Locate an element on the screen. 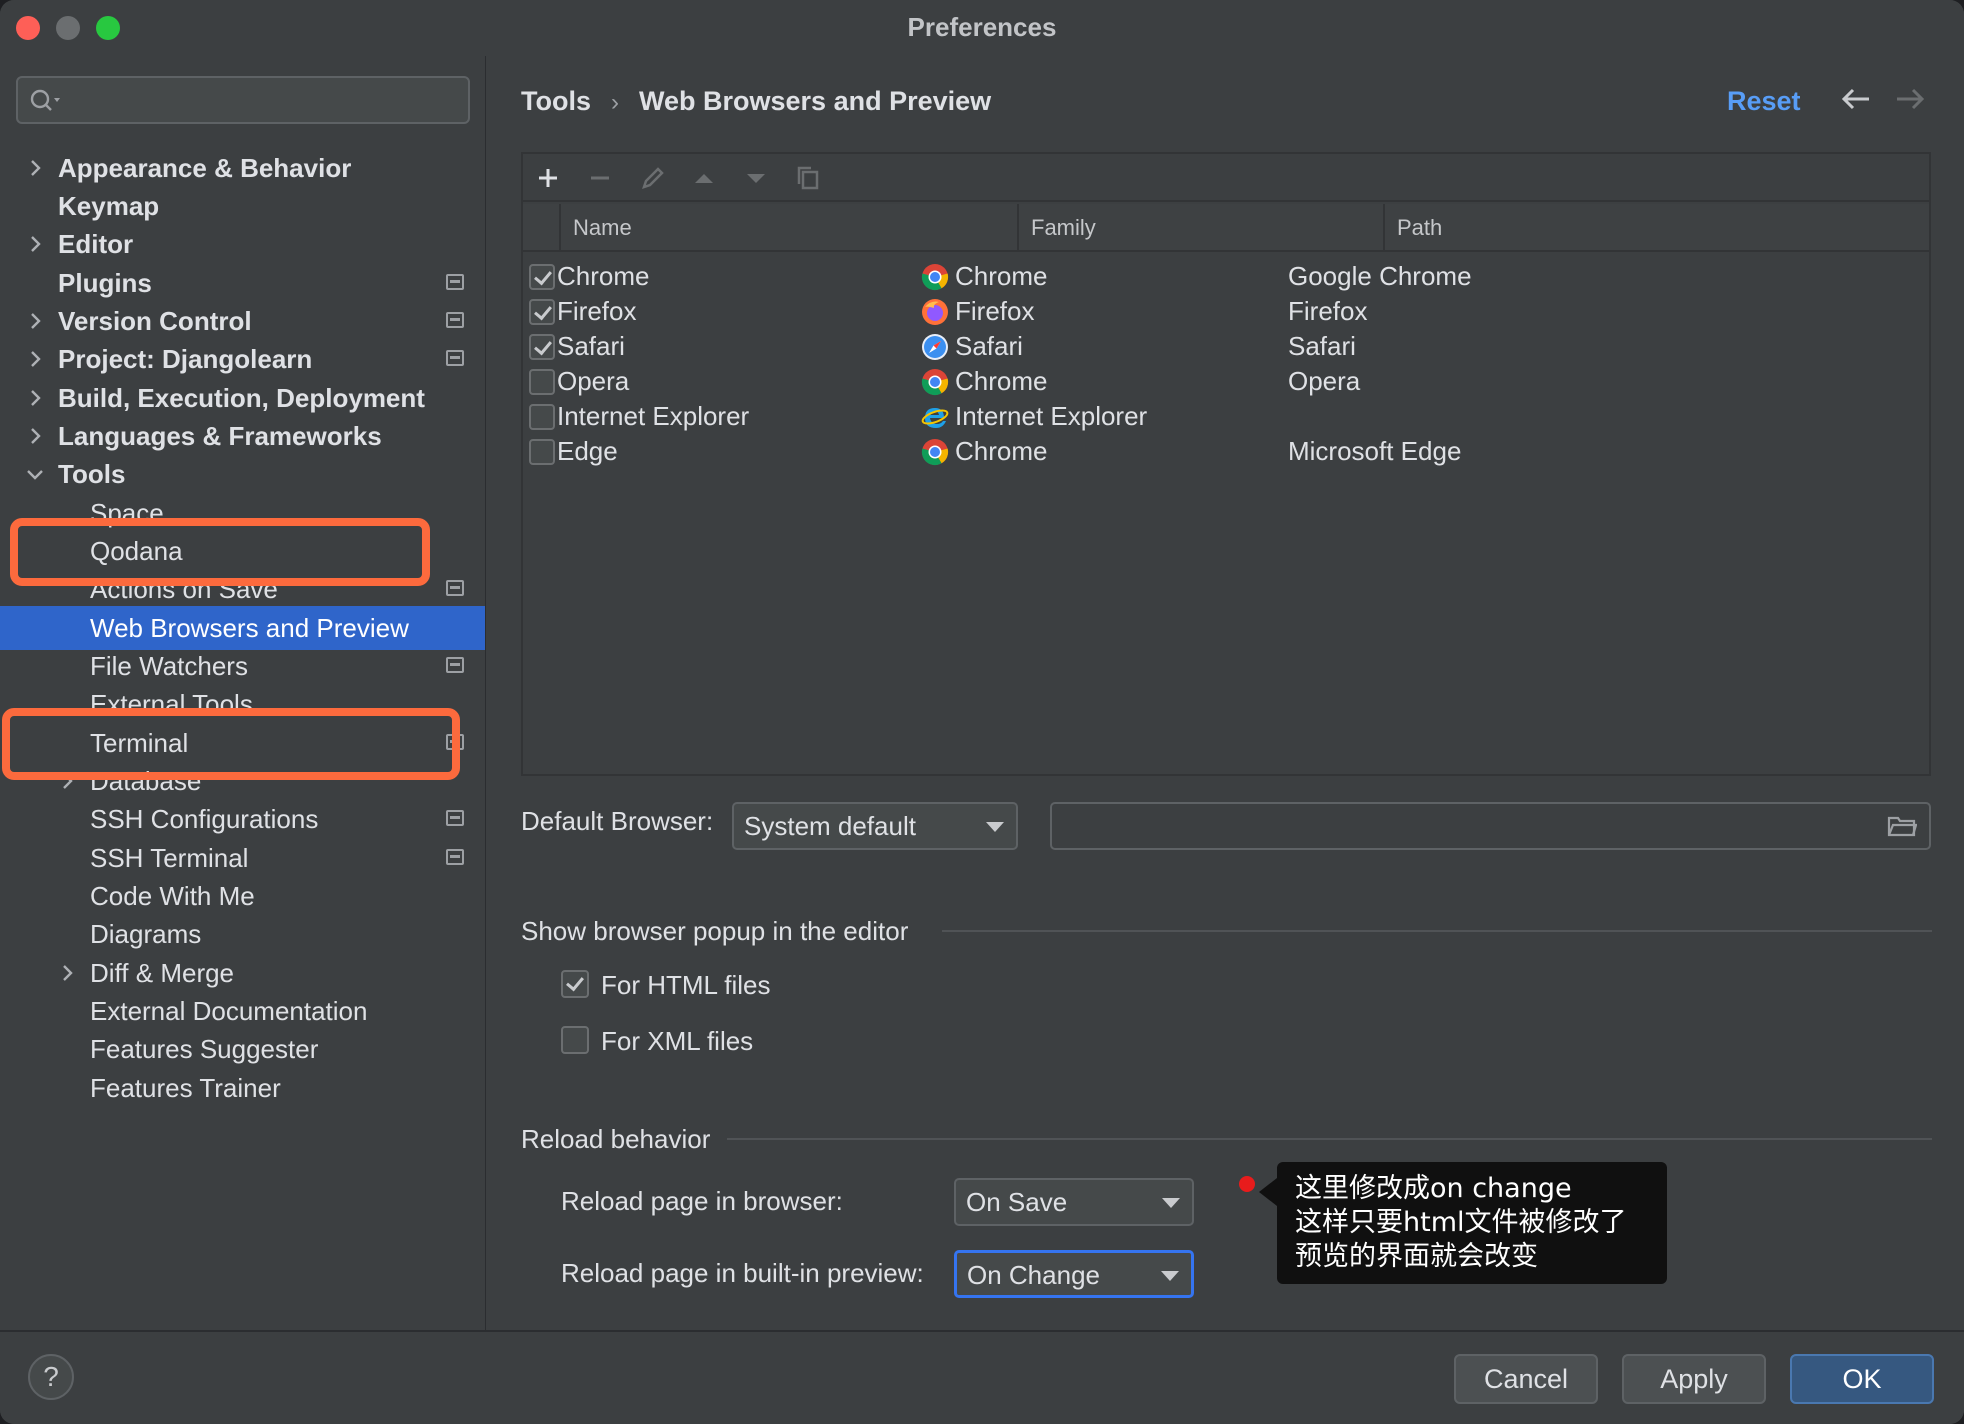 The height and width of the screenshot is (1424, 1964). reset-link: Reset is located at coordinates (1764, 101).